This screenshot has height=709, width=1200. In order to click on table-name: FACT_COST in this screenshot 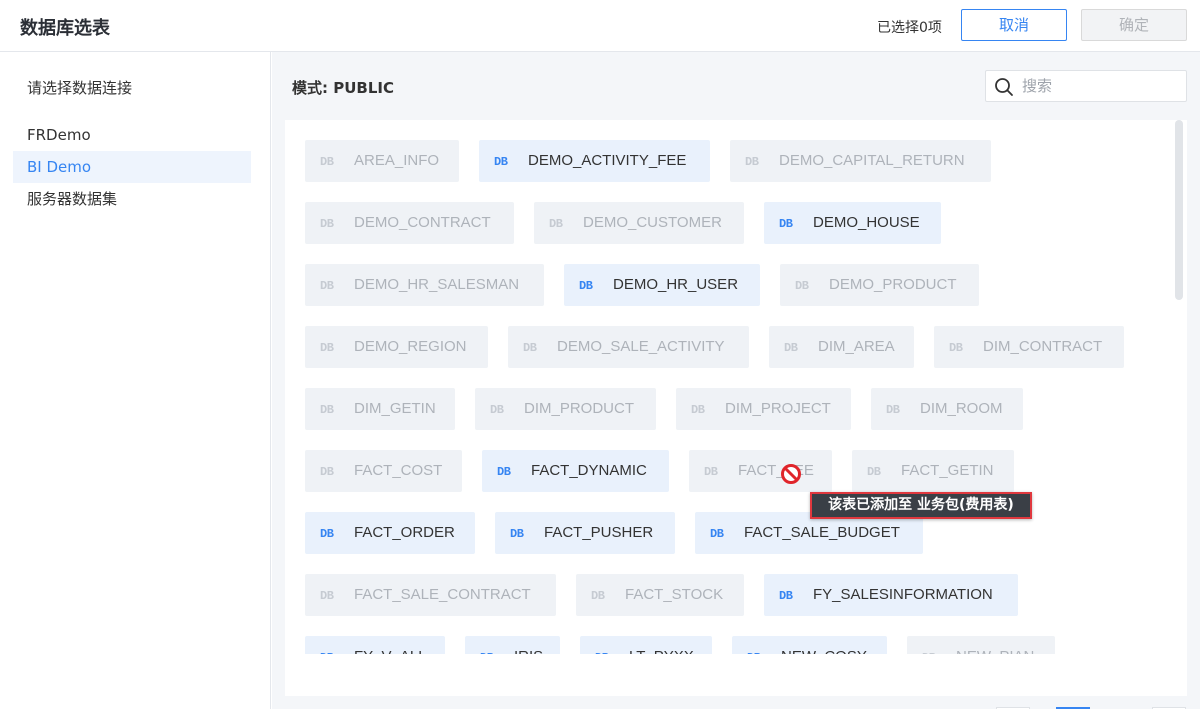, I will do `click(398, 470)`.